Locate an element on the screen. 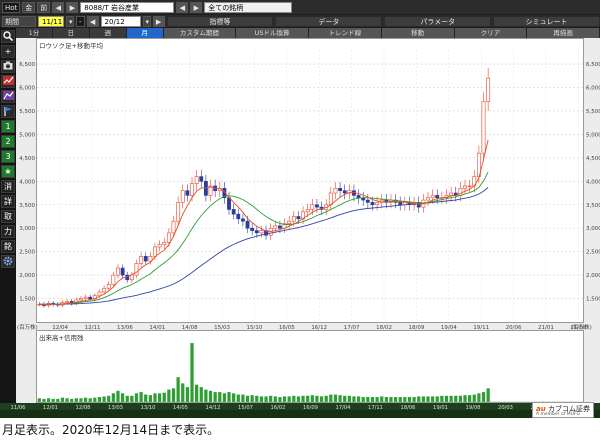 The height and width of the screenshot is (440, 600). sidebar: + 1 2 3 ★ 消 詳 取 力 銘 is located at coordinates (8, 223).